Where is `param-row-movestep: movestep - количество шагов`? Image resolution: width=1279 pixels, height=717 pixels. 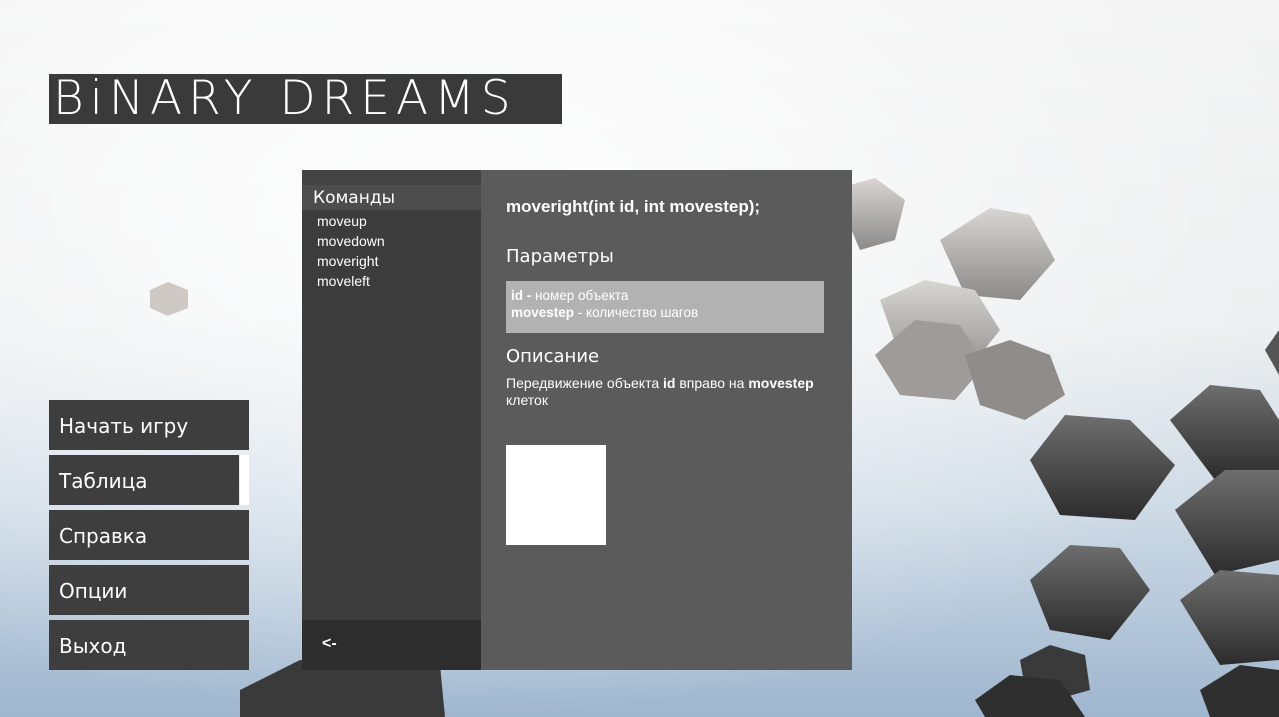 param-row-movestep: movestep - количество шагов is located at coordinates (665, 312).